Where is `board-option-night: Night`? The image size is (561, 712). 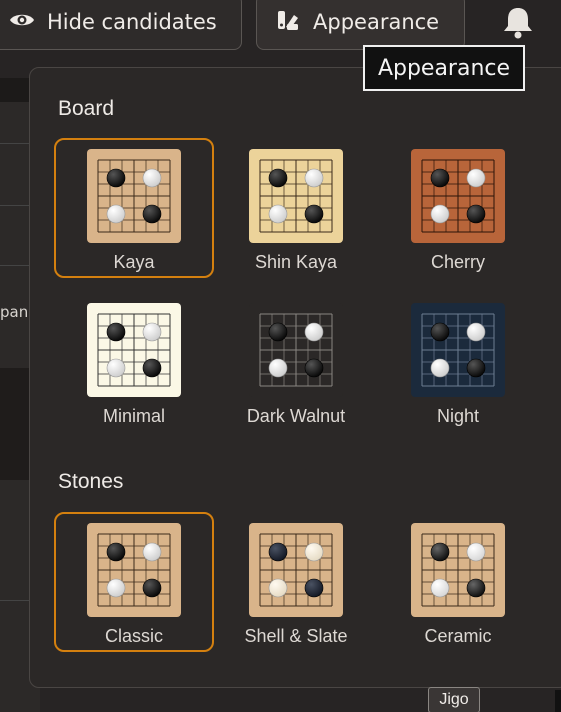
board-option-night: Night is located at coordinates (458, 362).